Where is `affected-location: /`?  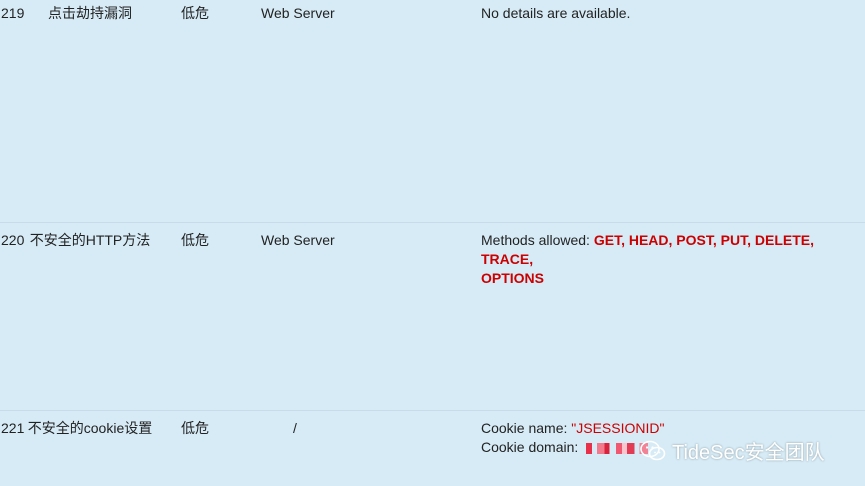
affected-location: / is located at coordinates (295, 428).